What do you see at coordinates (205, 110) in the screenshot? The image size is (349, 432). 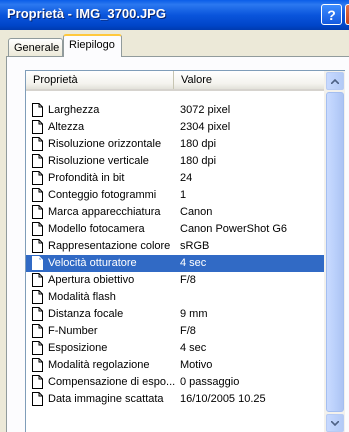 I see `property-value: 3072 pixel` at bounding box center [205, 110].